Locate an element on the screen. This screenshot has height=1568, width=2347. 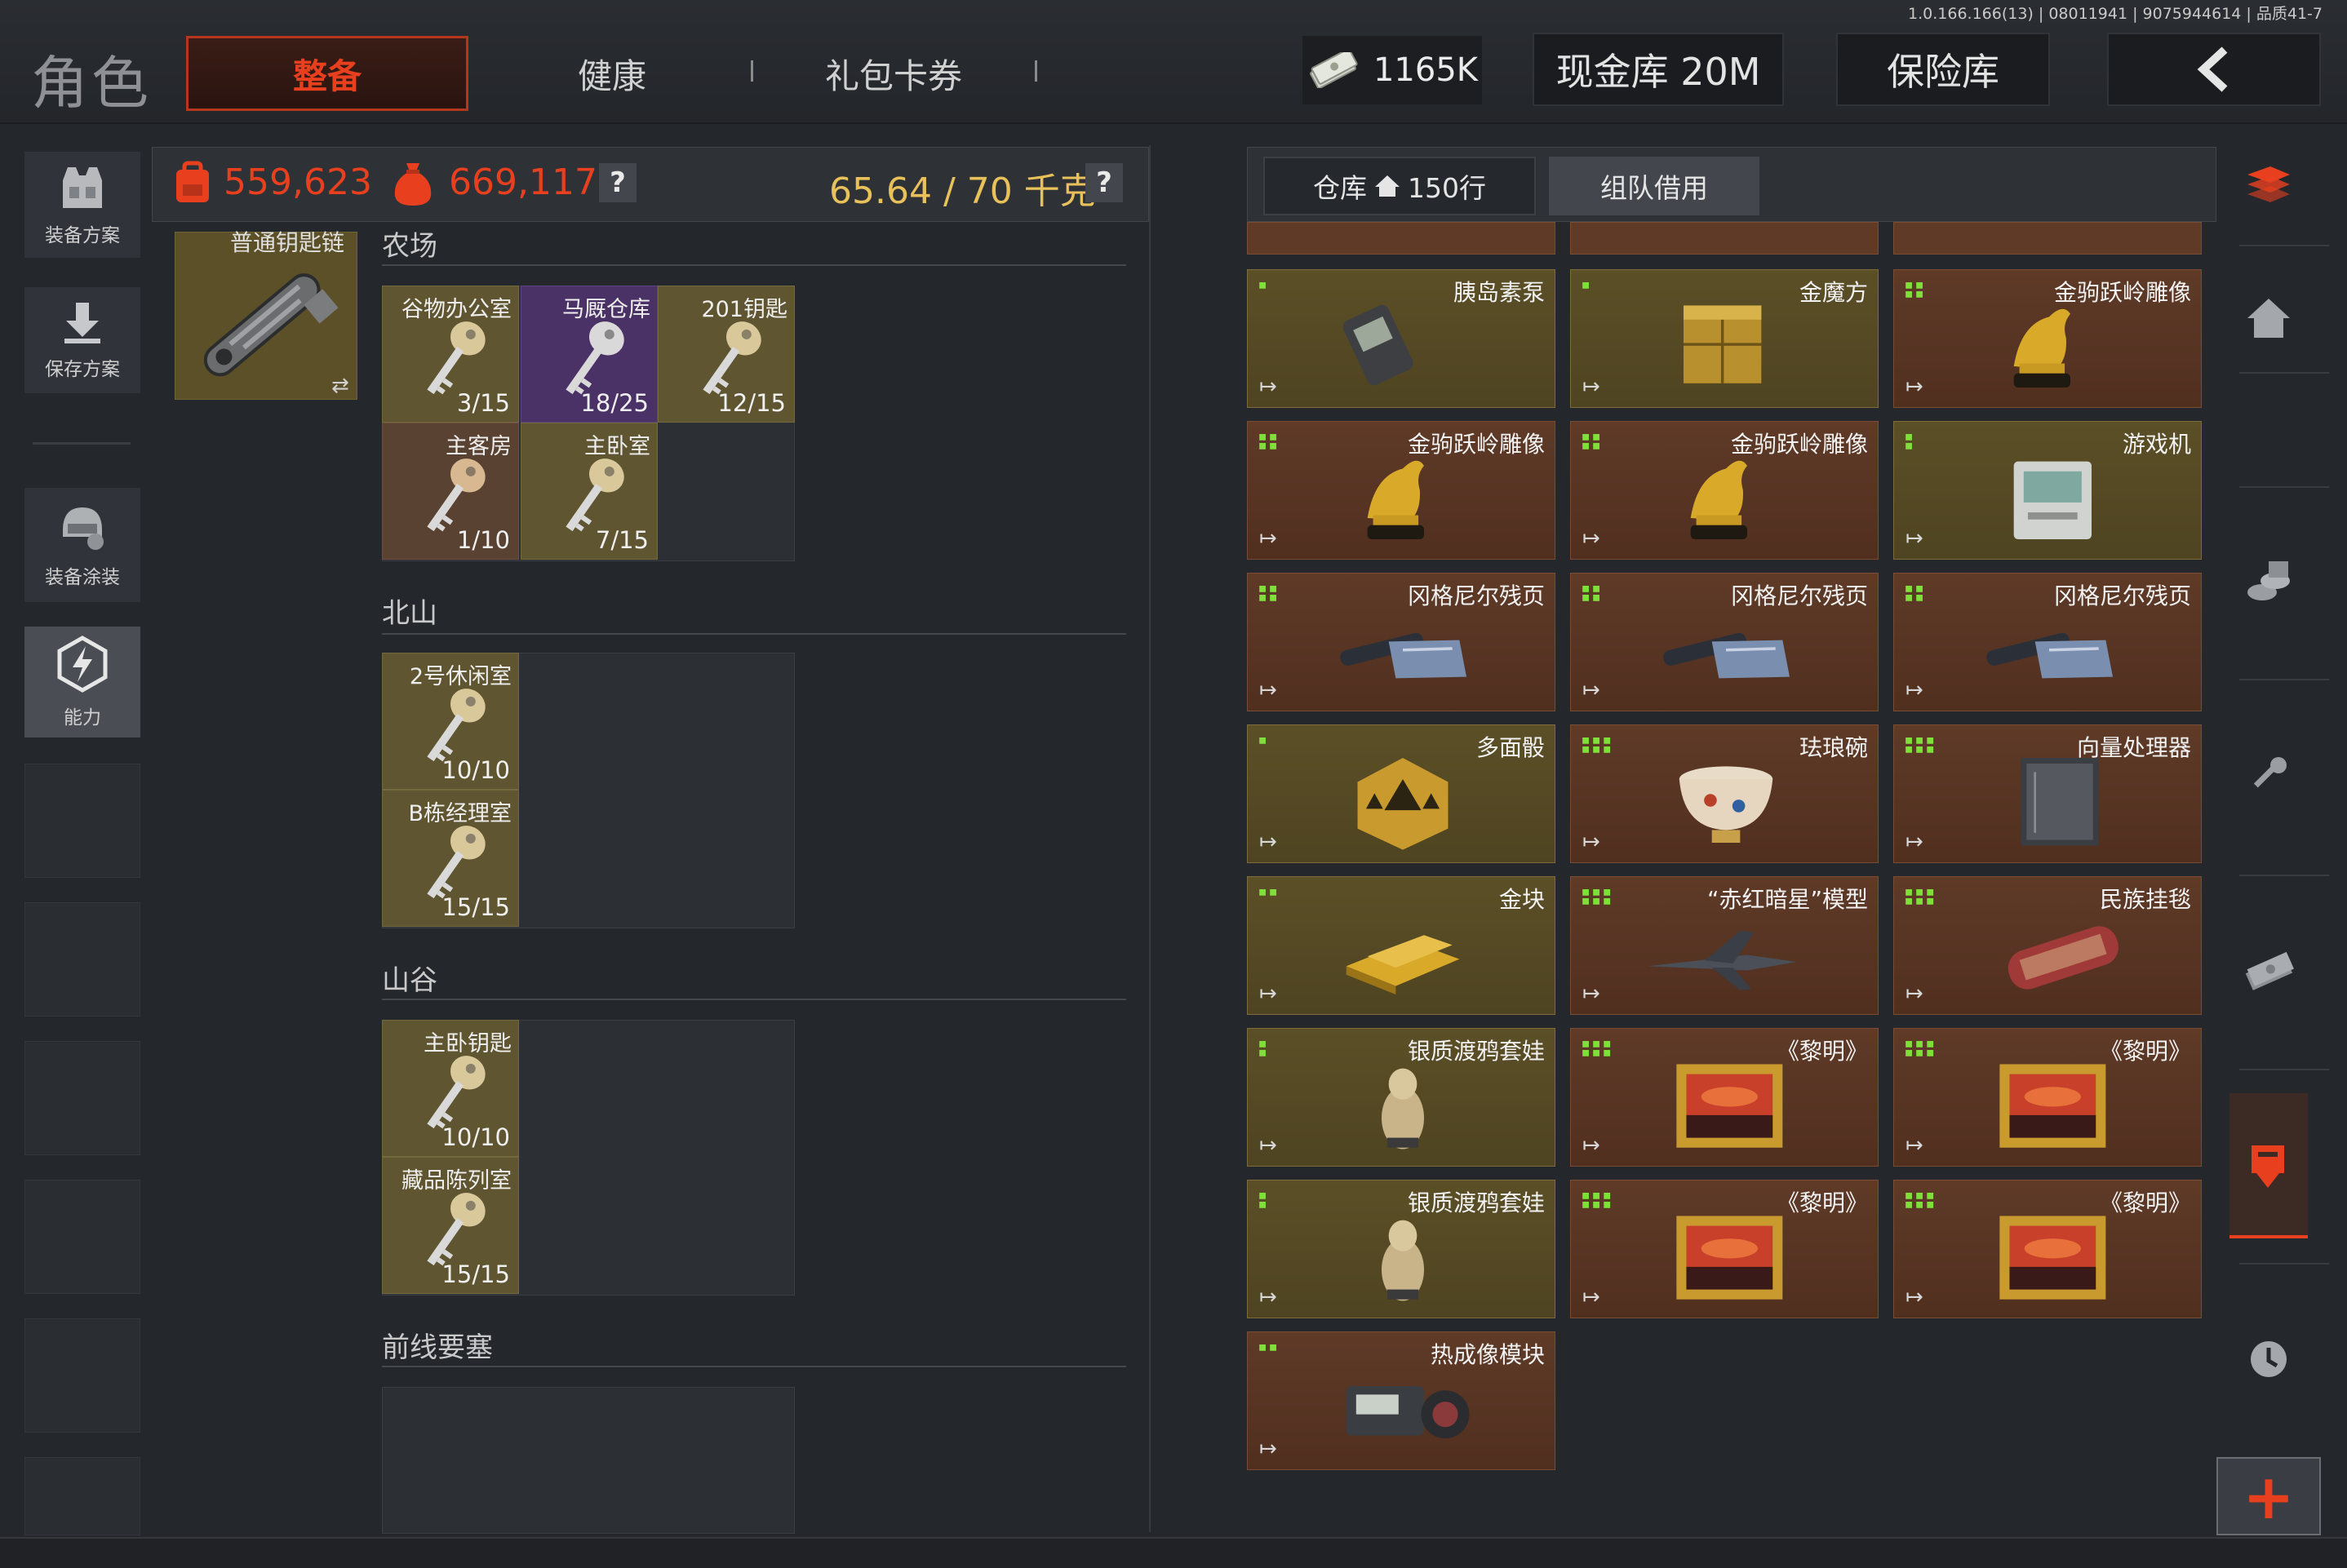
key-slot: 藏品陈列室 15/15 is located at coordinates (451, 1225).